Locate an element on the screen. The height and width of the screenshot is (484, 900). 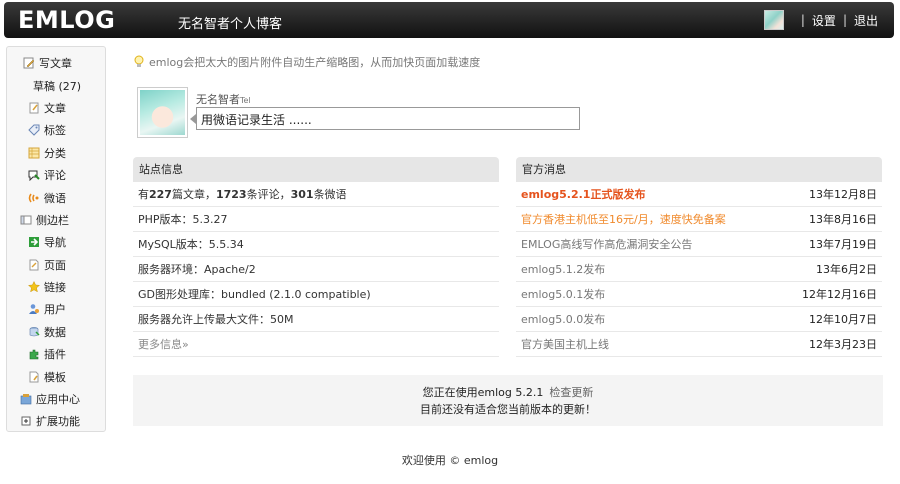
article-icon is located at coordinates (34, 108).